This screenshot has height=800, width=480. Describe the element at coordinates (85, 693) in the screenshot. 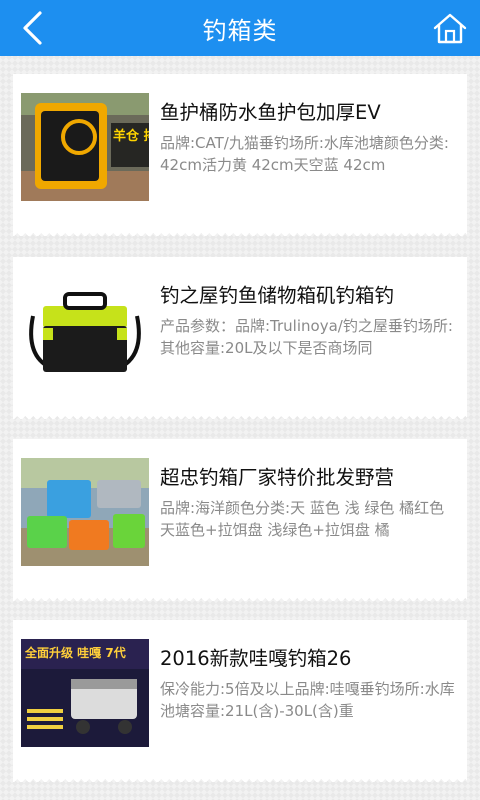

I see `product-image: 全面升级 哇嘎 7代` at that location.